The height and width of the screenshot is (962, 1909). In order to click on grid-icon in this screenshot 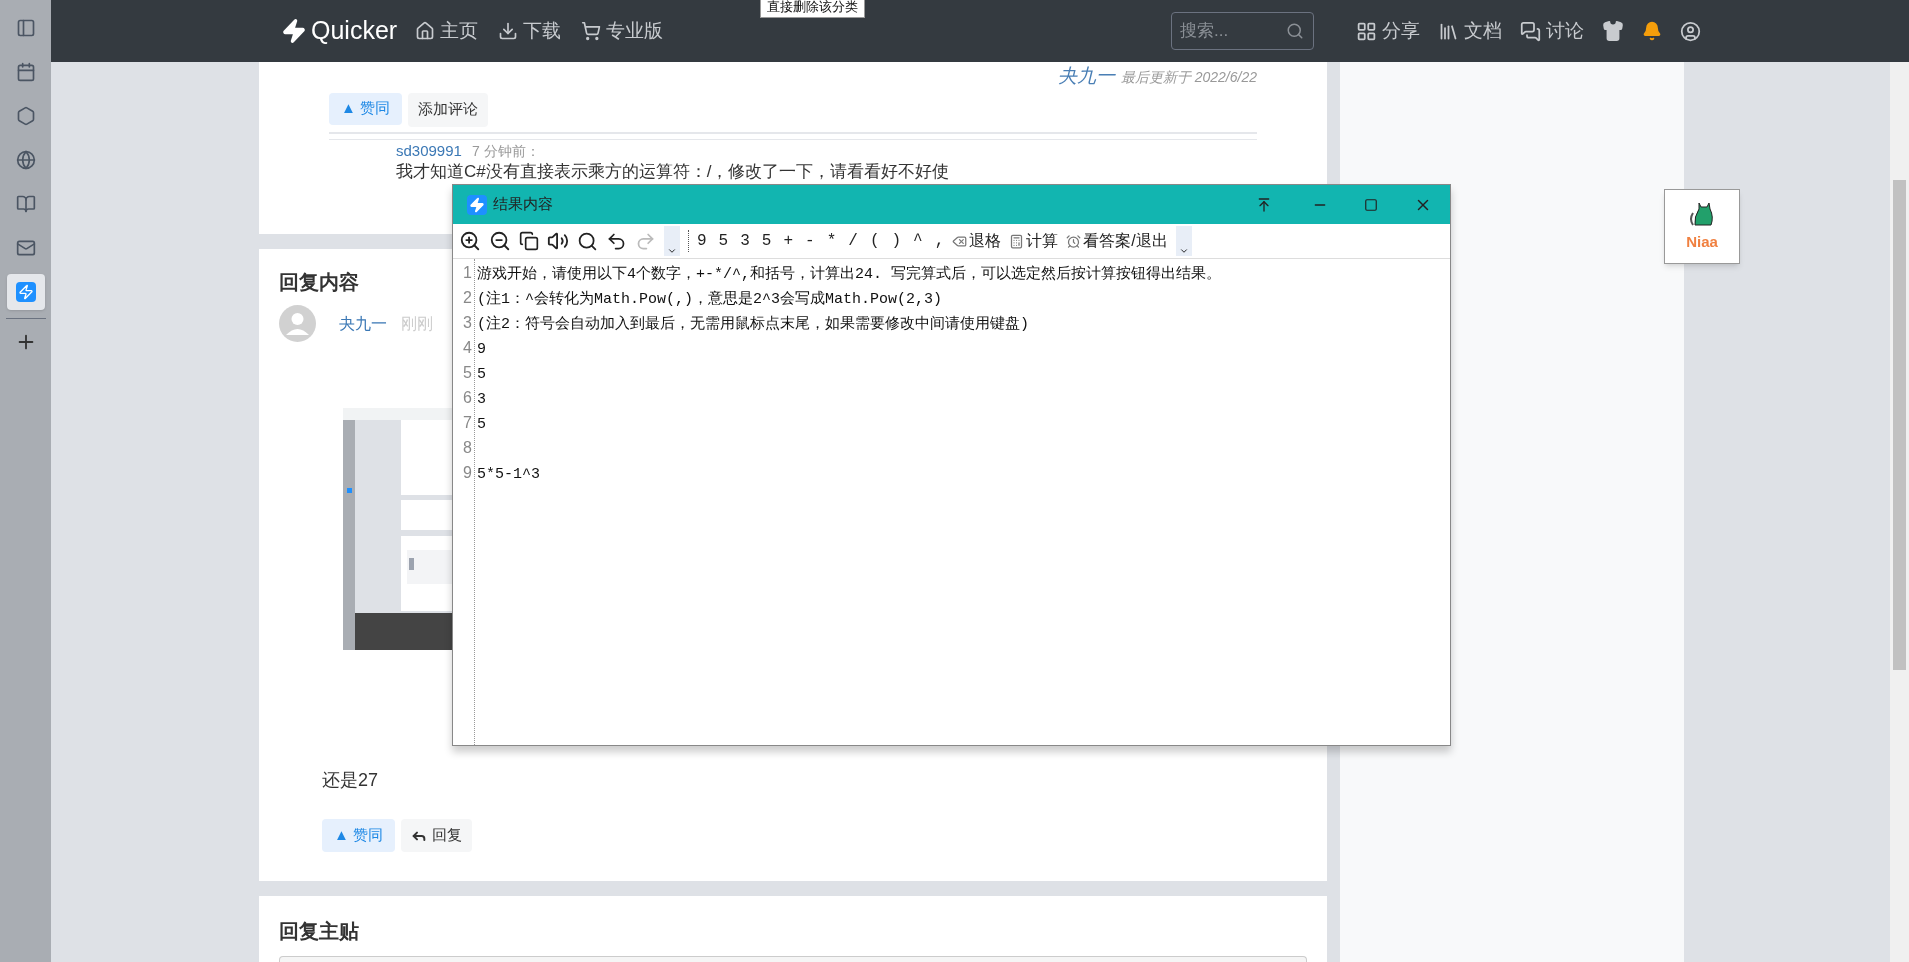, I will do `click(1366, 31)`.